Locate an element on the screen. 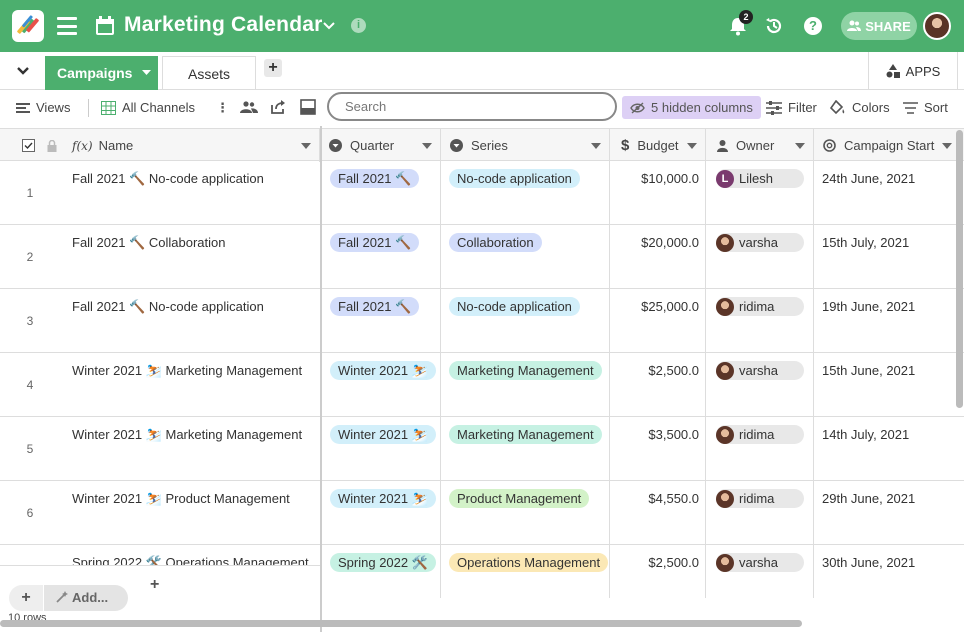  series-cell: Operations Management is located at coordinates (525, 571).